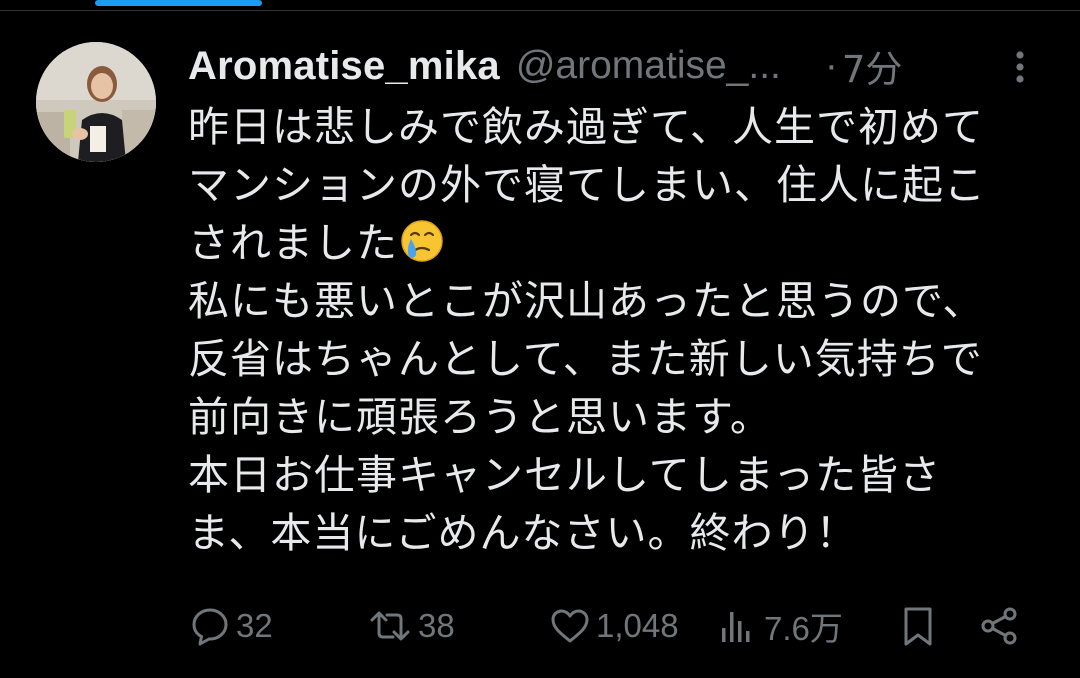  Describe the element at coordinates (254, 625) in the screenshot. I see `reply-count: 32` at that location.